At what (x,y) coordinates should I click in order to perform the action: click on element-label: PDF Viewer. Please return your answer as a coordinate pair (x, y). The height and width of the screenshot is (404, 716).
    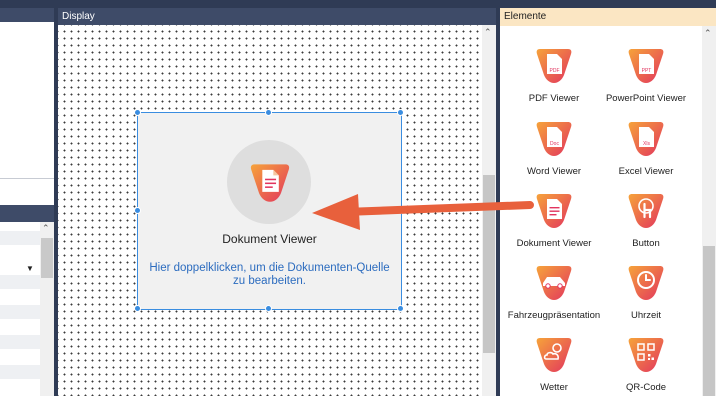
    Looking at the image, I should click on (554, 98).